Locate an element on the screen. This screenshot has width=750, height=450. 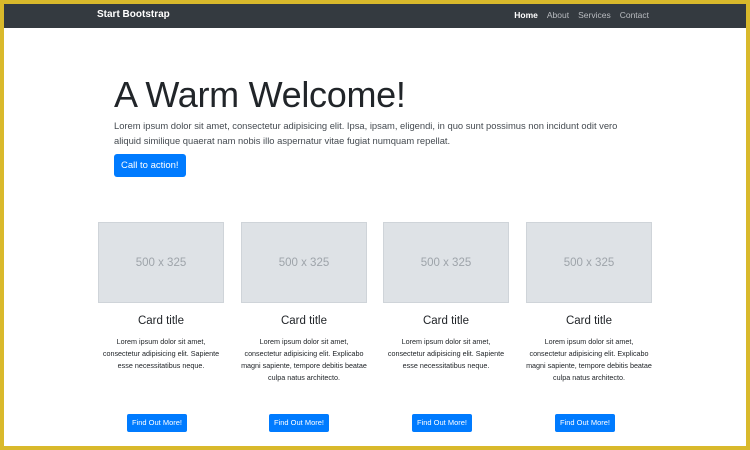
nav-link-about: About is located at coordinates (558, 15).